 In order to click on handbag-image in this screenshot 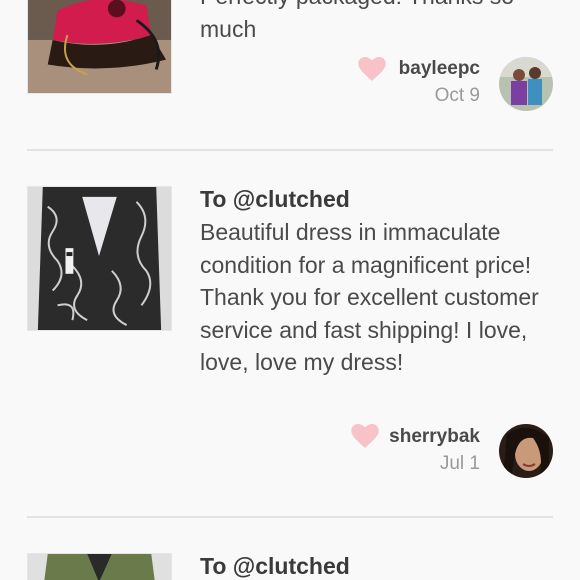, I will do `click(99, 46)`.